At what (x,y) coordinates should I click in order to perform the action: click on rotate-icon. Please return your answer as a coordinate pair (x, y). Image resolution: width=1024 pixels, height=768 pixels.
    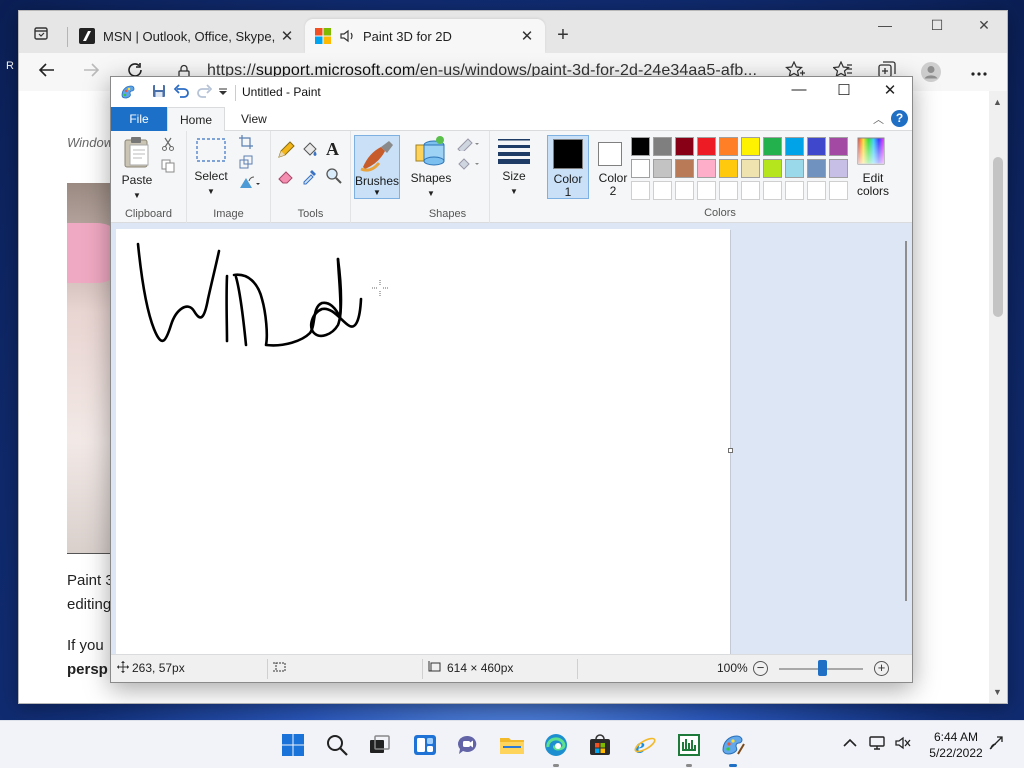
    Looking at the image, I should click on (250, 183).